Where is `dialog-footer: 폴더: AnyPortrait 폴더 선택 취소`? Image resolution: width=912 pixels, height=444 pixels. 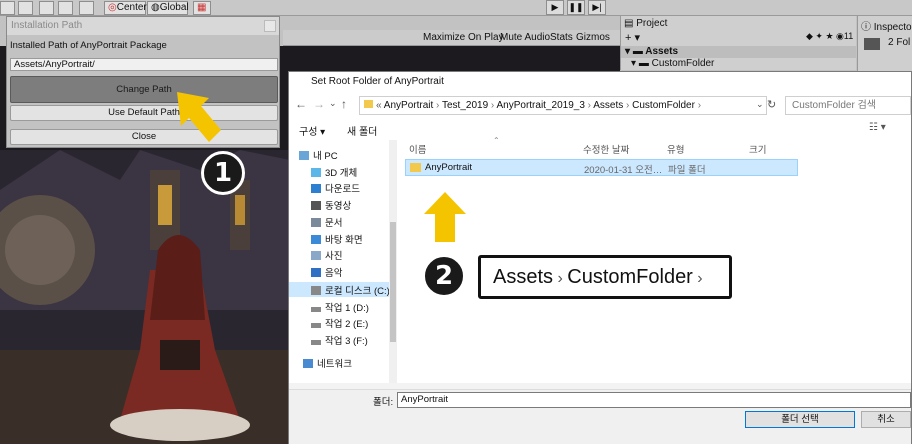 dialog-footer: 폴더: AnyPortrait 폴더 선택 취소 is located at coordinates (600, 416).